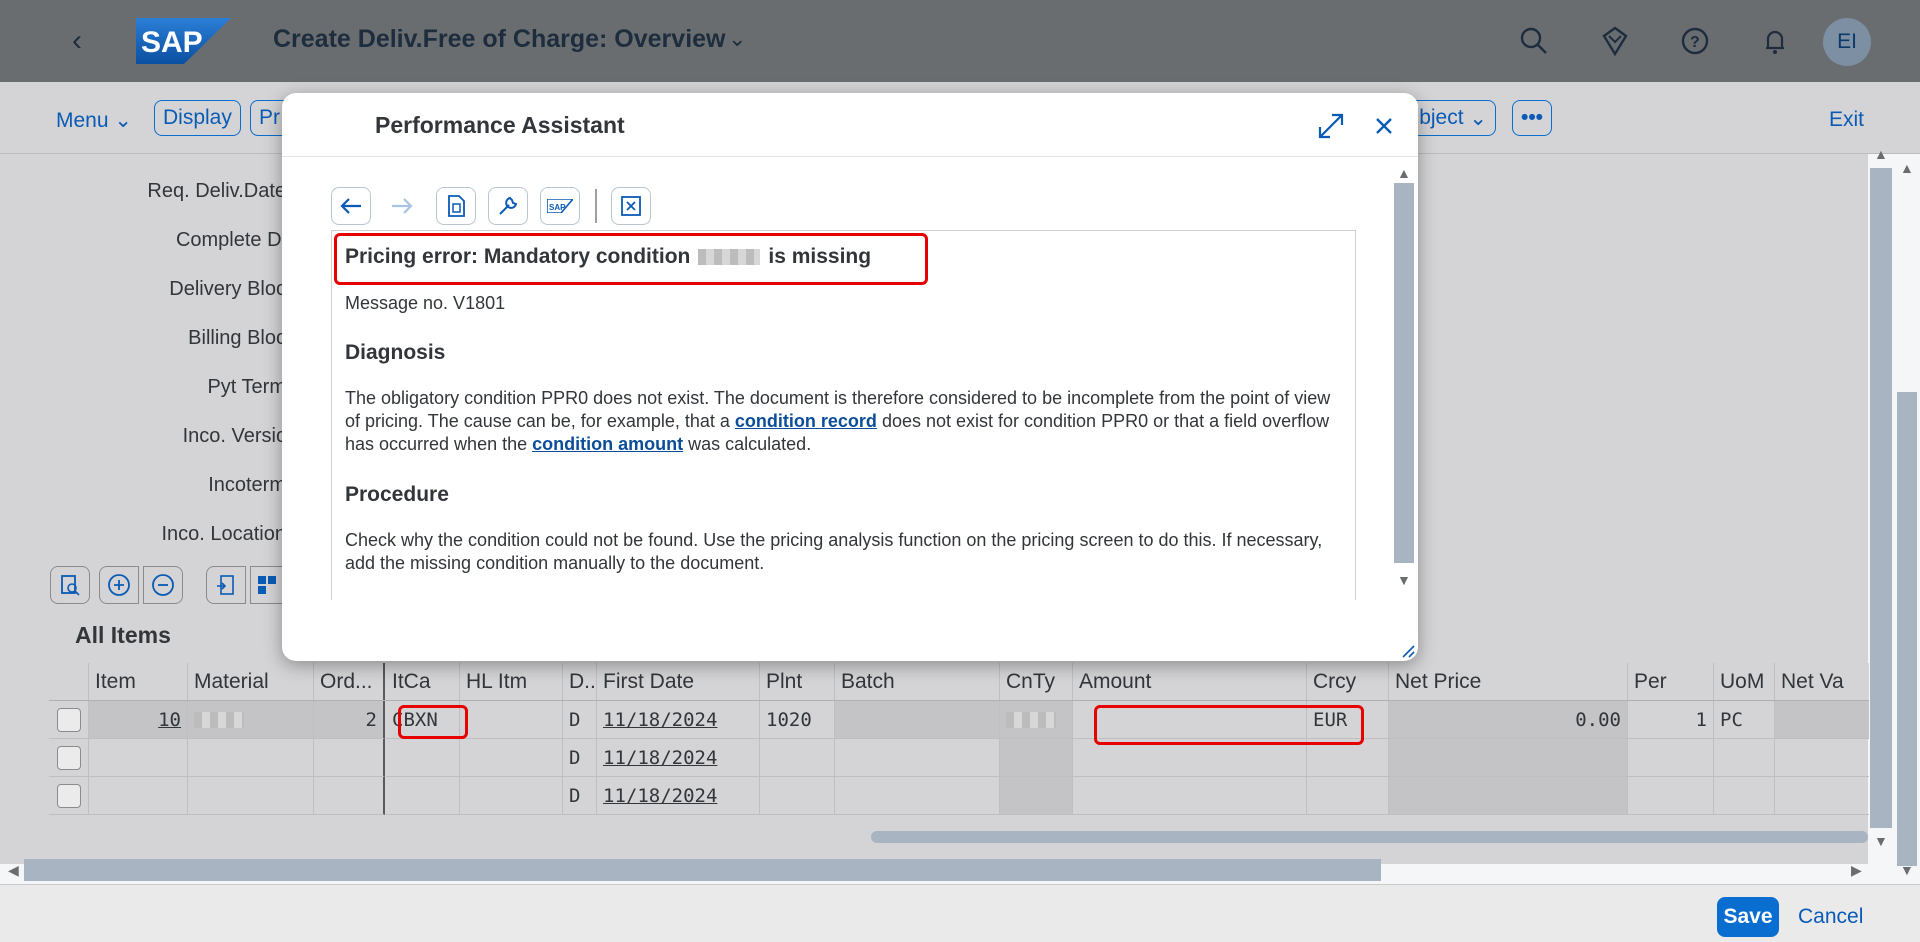 The height and width of the screenshot is (942, 1920). What do you see at coordinates (119, 585) in the screenshot?
I see `add-row-icon` at bounding box center [119, 585].